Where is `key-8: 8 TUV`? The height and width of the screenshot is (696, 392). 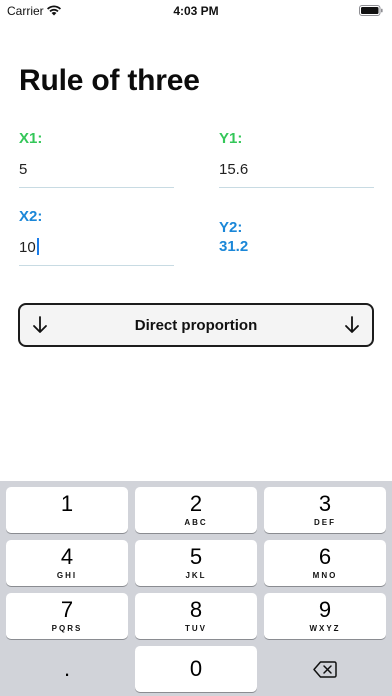 key-8: 8 TUV is located at coordinates (196, 616).